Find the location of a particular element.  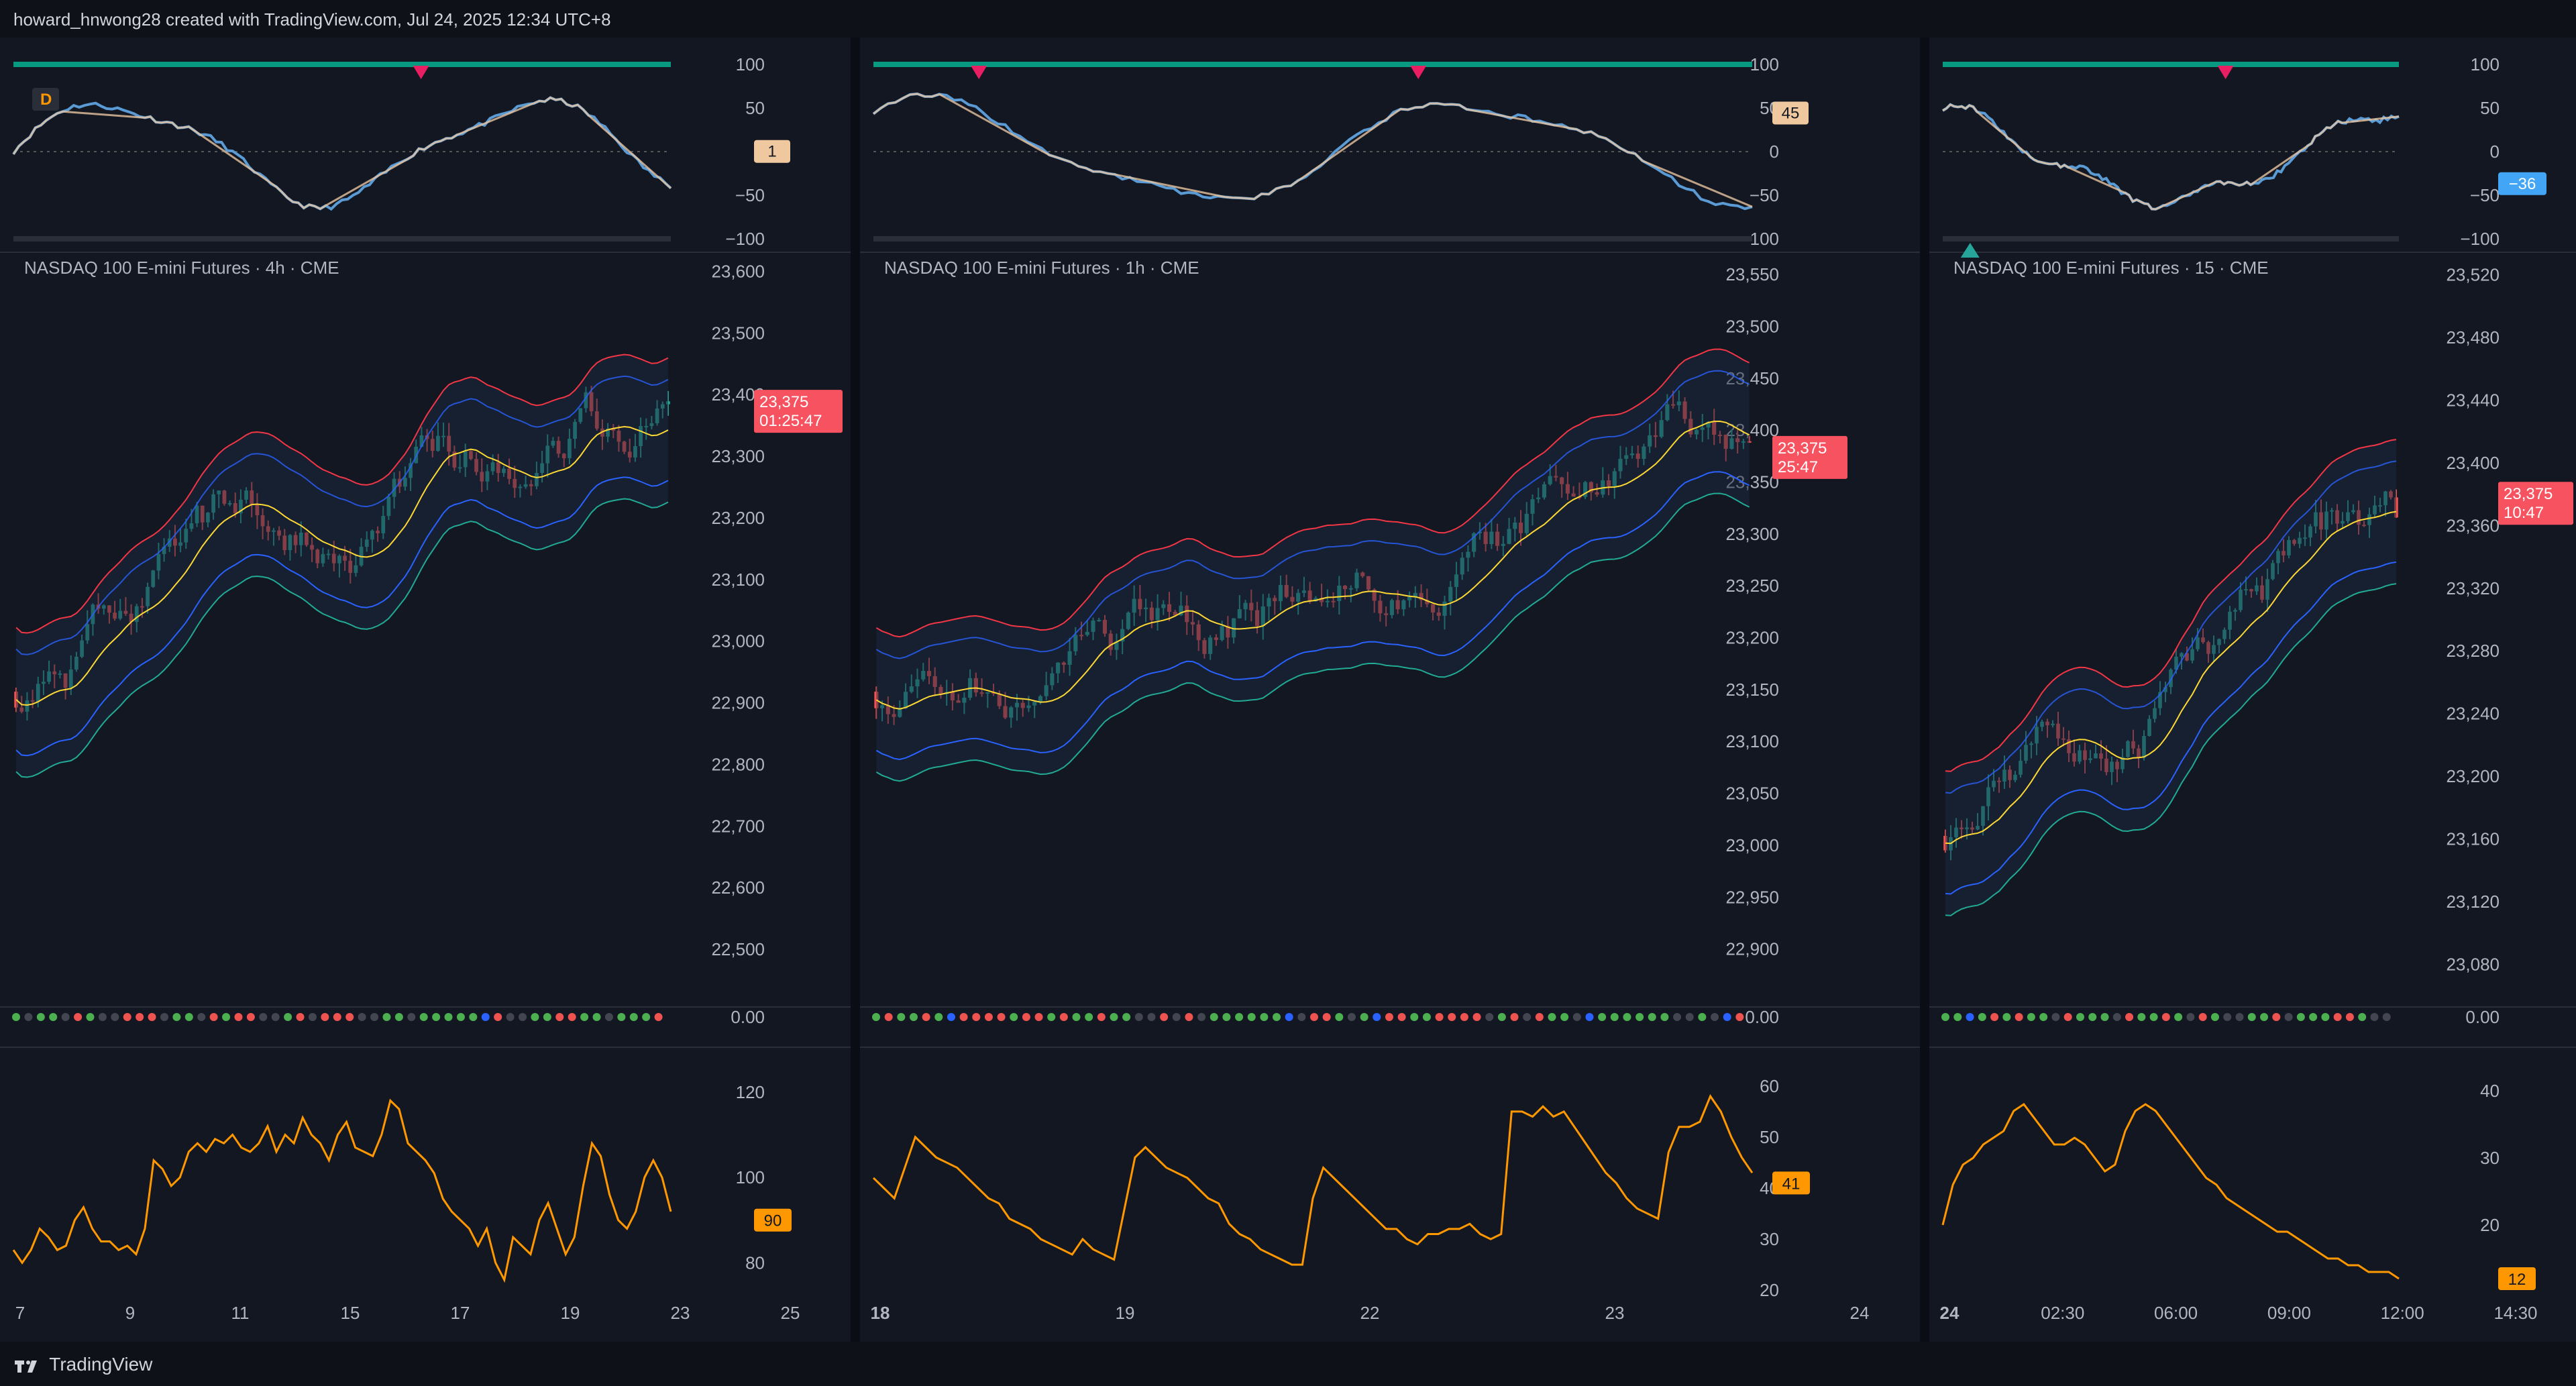

price-axis-label: 23,200 is located at coordinates (2473, 776).